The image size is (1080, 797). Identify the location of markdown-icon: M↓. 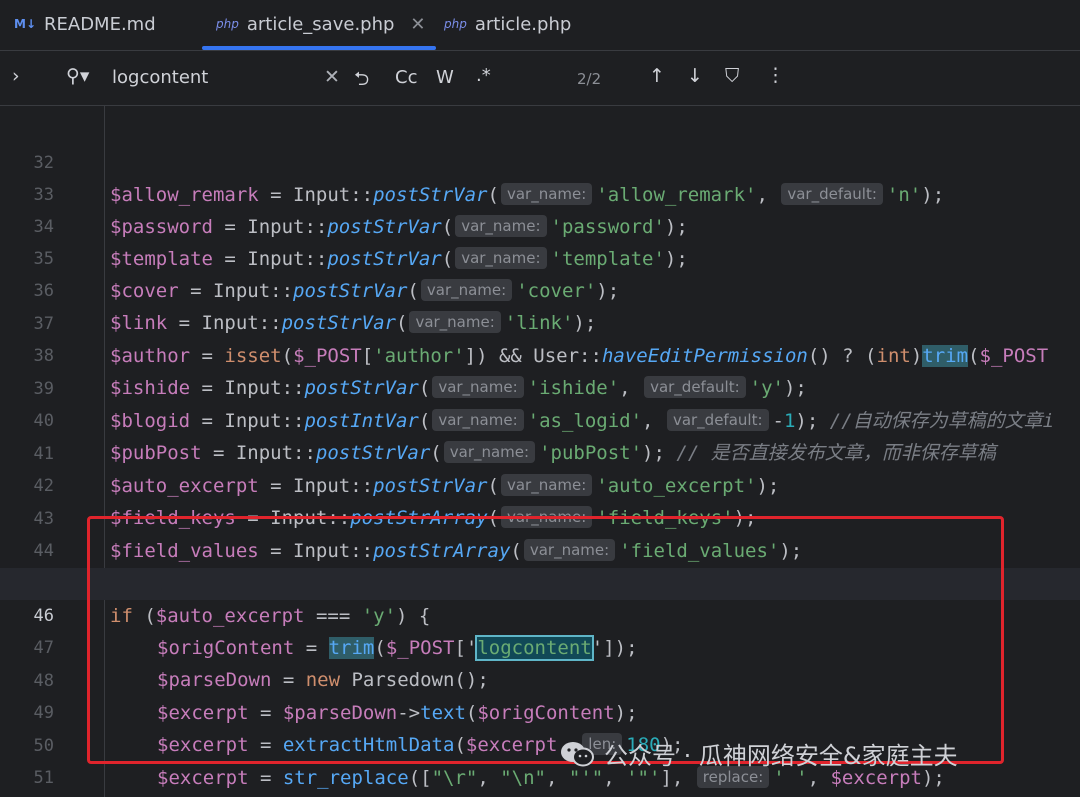
(25, 24).